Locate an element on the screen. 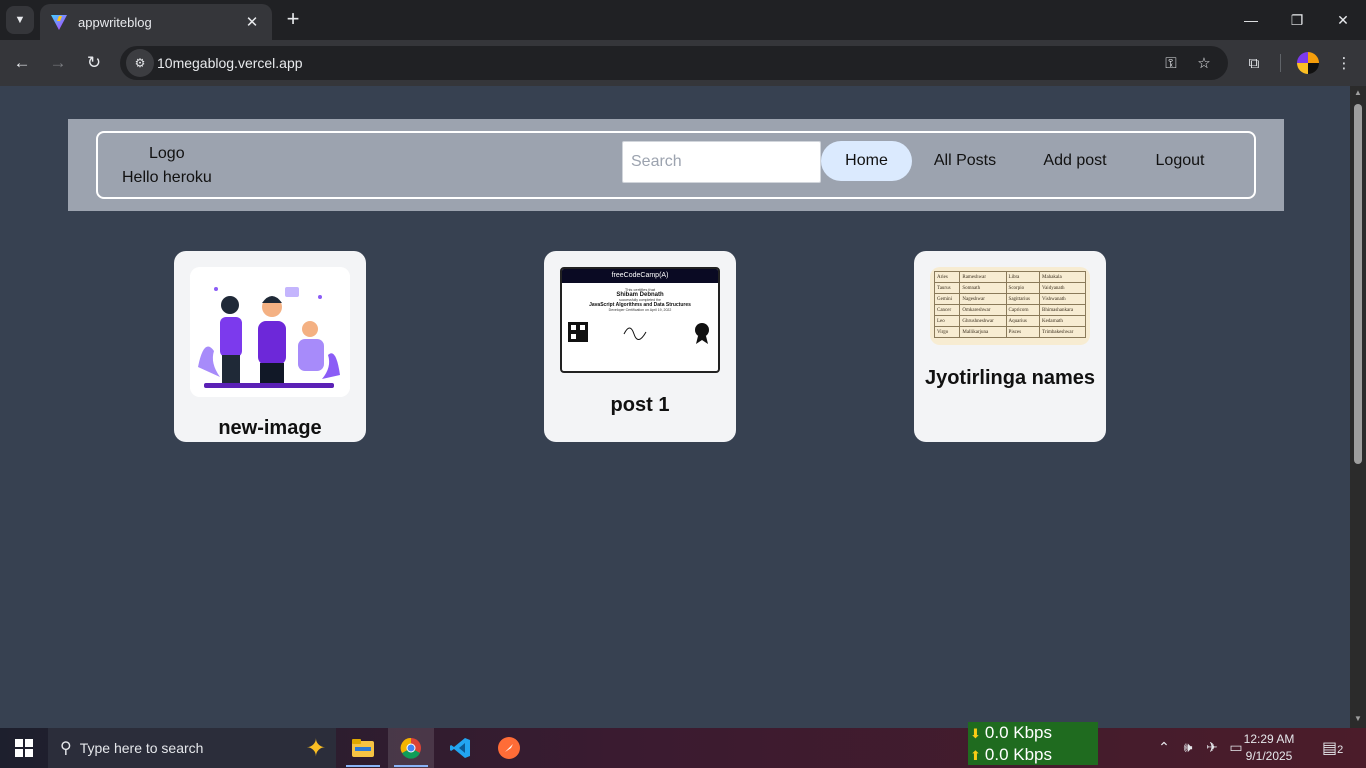  taskbar-search: ⚲ Type here to search ✦ is located at coordinates (192, 748).